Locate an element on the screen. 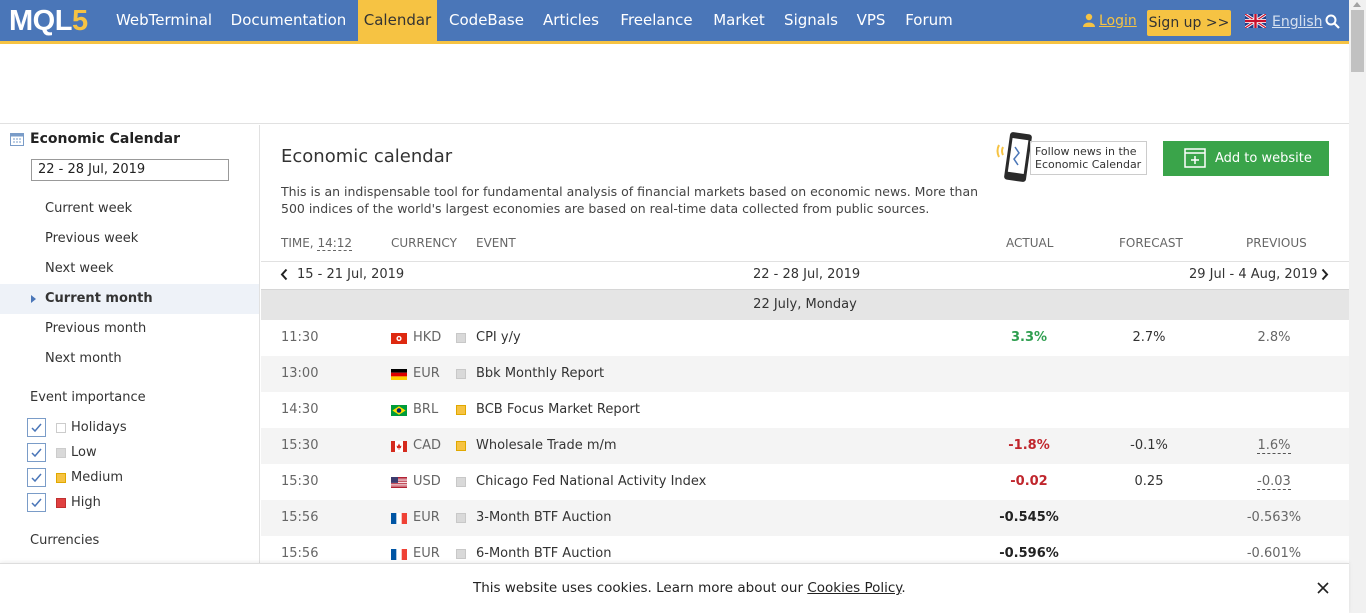 The height and width of the screenshot is (613, 1366). scrollbar-thumb is located at coordinates (1357, 41).